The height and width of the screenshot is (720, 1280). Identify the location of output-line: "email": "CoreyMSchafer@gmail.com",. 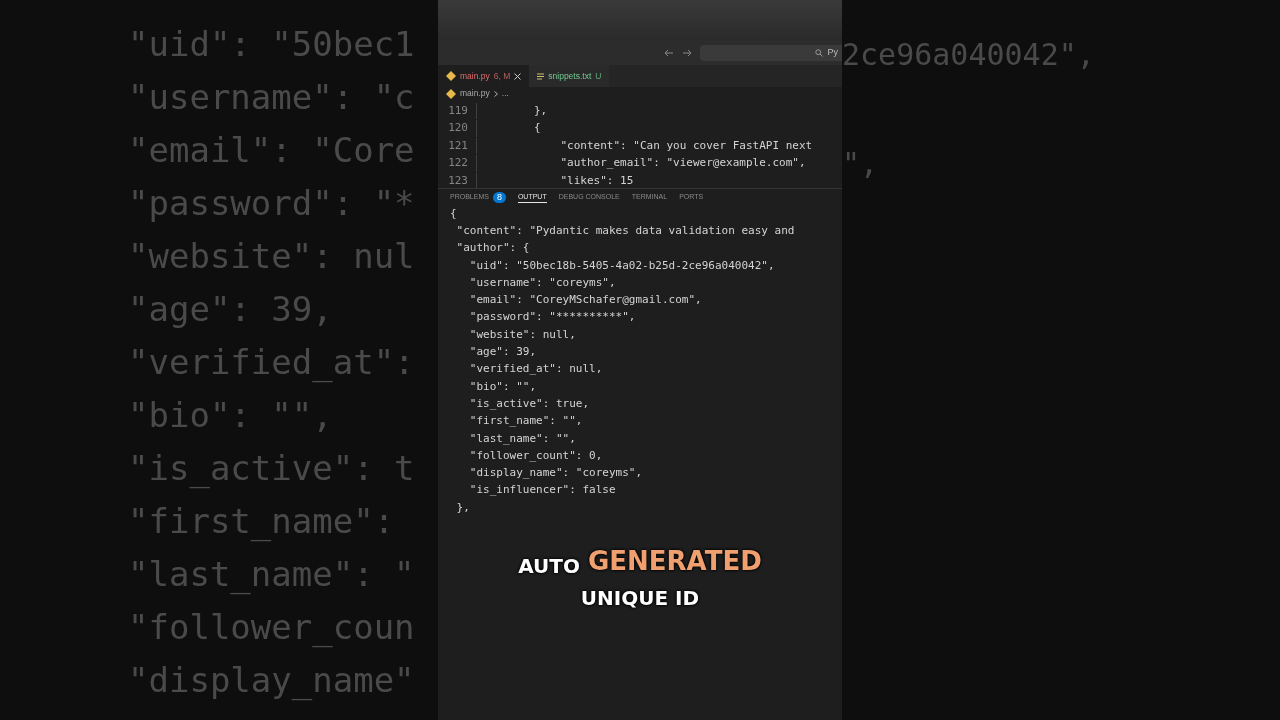
(585, 300).